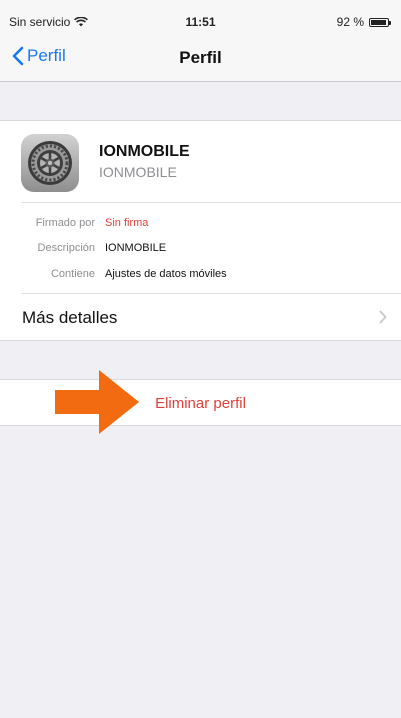  Describe the element at coordinates (127, 223) in the screenshot. I see `signed-by-value: Sin firma` at that location.